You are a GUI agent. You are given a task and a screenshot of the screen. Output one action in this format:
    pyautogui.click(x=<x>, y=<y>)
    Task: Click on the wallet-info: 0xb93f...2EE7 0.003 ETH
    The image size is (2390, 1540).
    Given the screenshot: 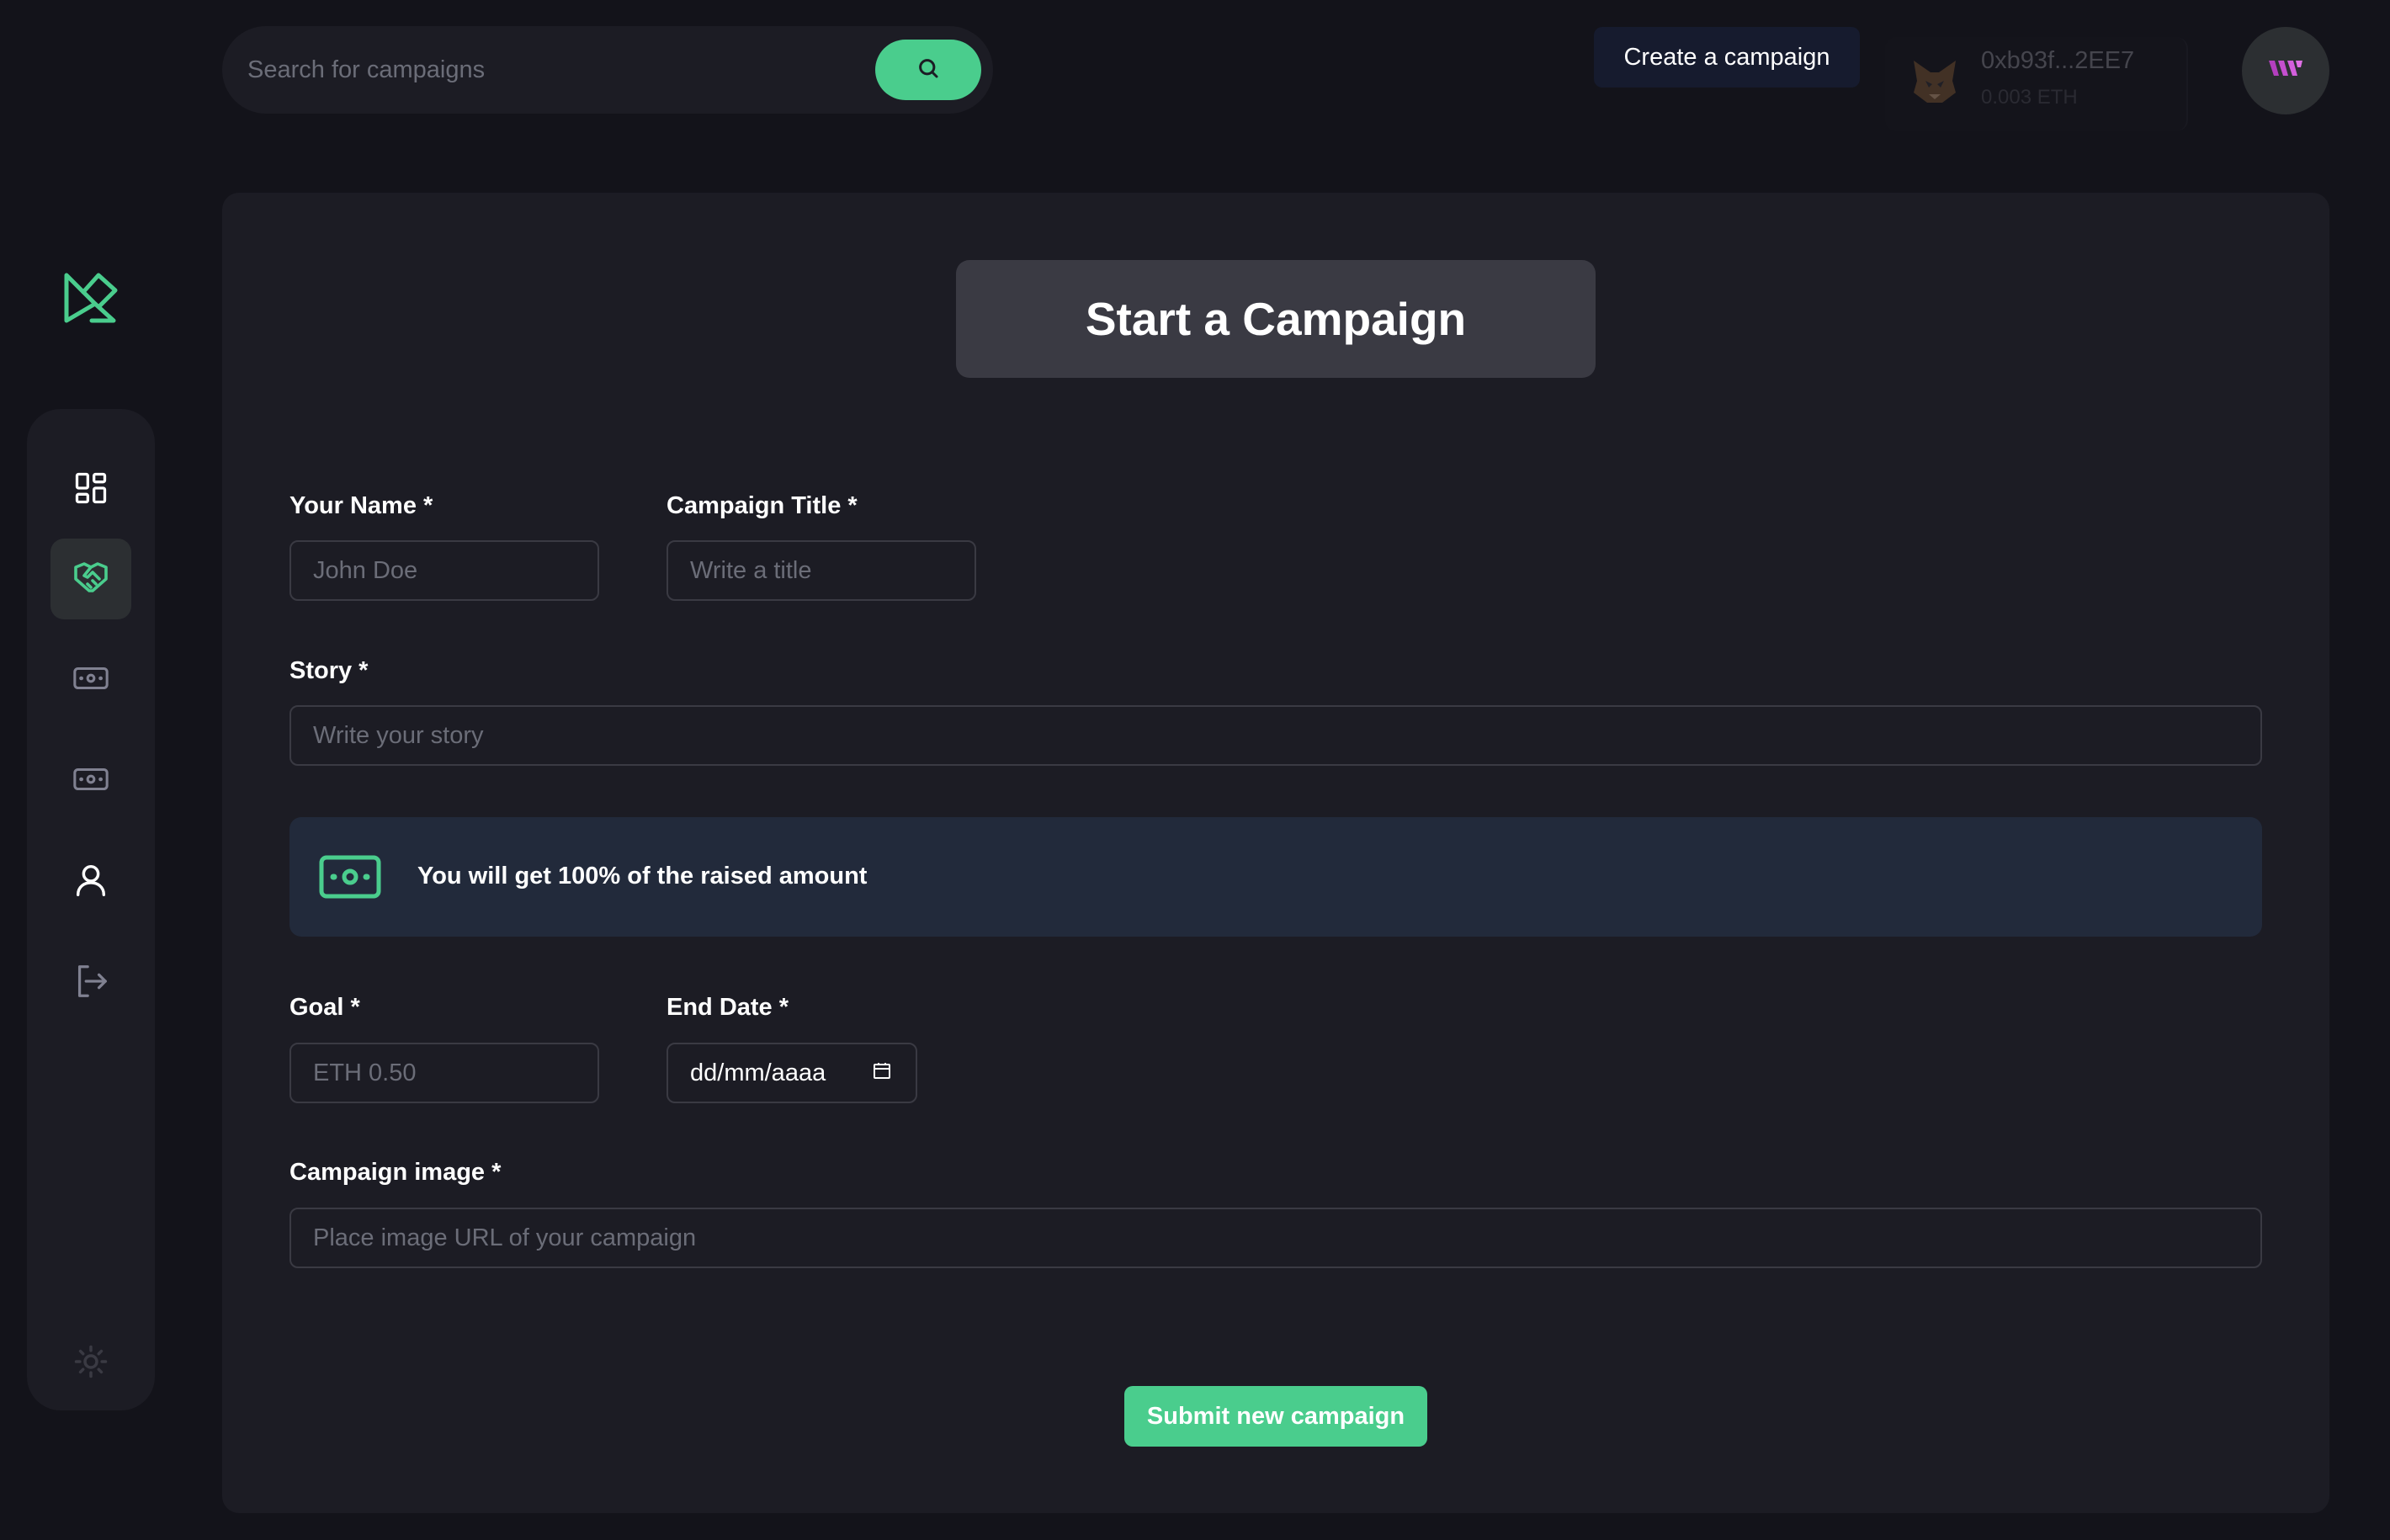 What is the action you would take?
    pyautogui.click(x=2036, y=84)
    